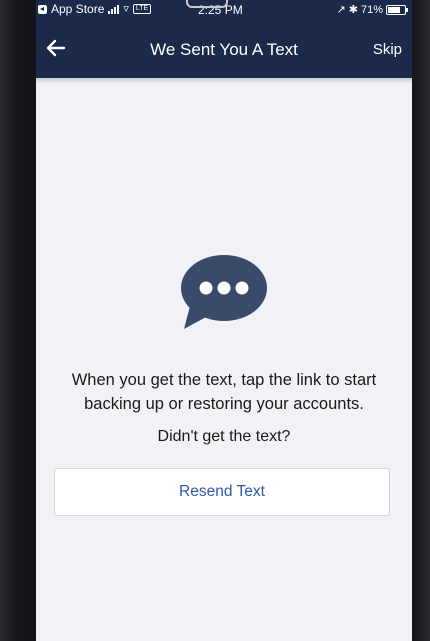 Image resolution: width=430 pixels, height=641 pixels. I want to click on arrow-left-icon, so click(56, 48).